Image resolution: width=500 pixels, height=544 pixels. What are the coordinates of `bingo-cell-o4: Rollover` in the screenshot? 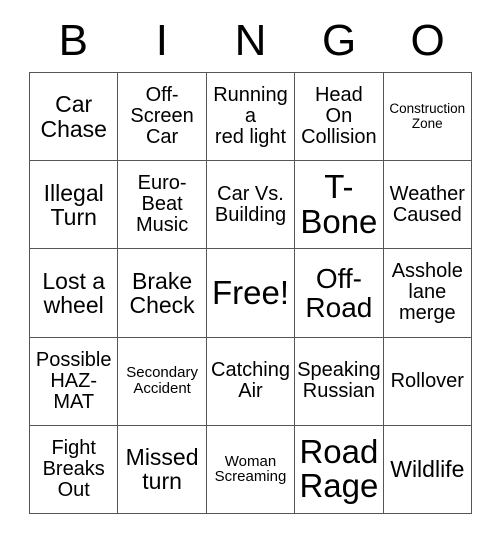 It's located at (427, 381).